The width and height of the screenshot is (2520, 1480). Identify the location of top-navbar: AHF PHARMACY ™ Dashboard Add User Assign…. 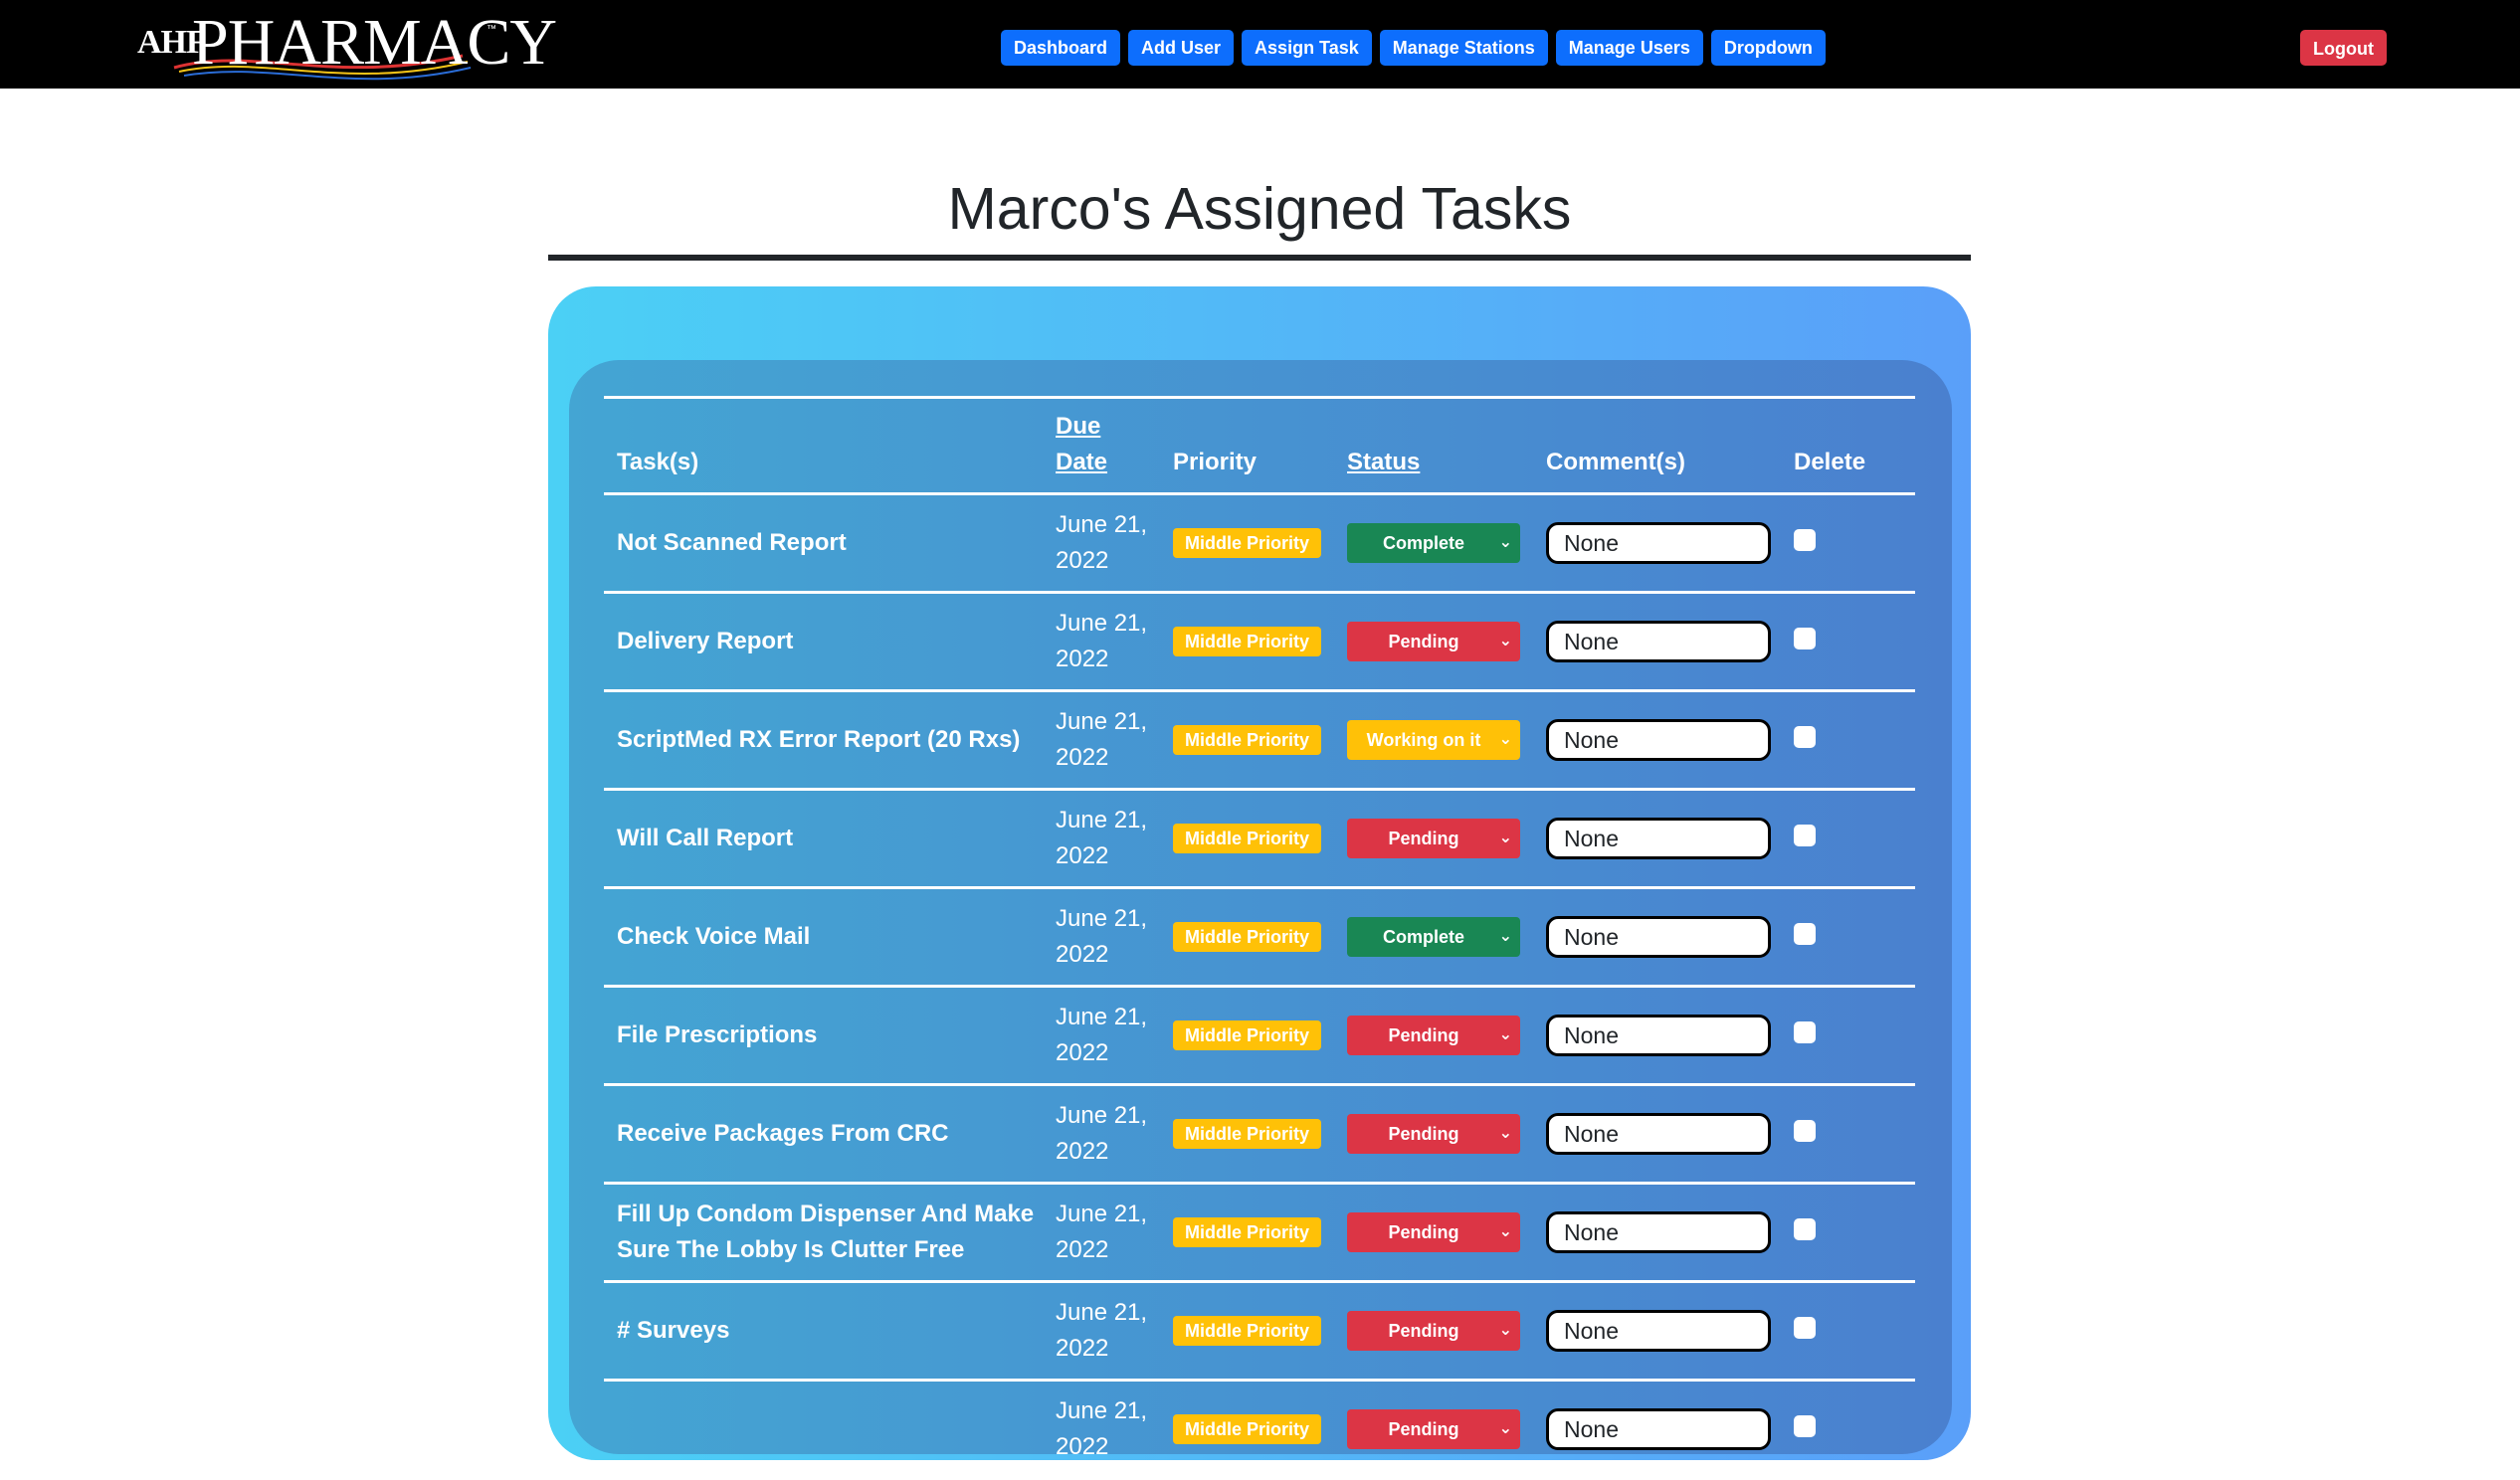
(1260, 44).